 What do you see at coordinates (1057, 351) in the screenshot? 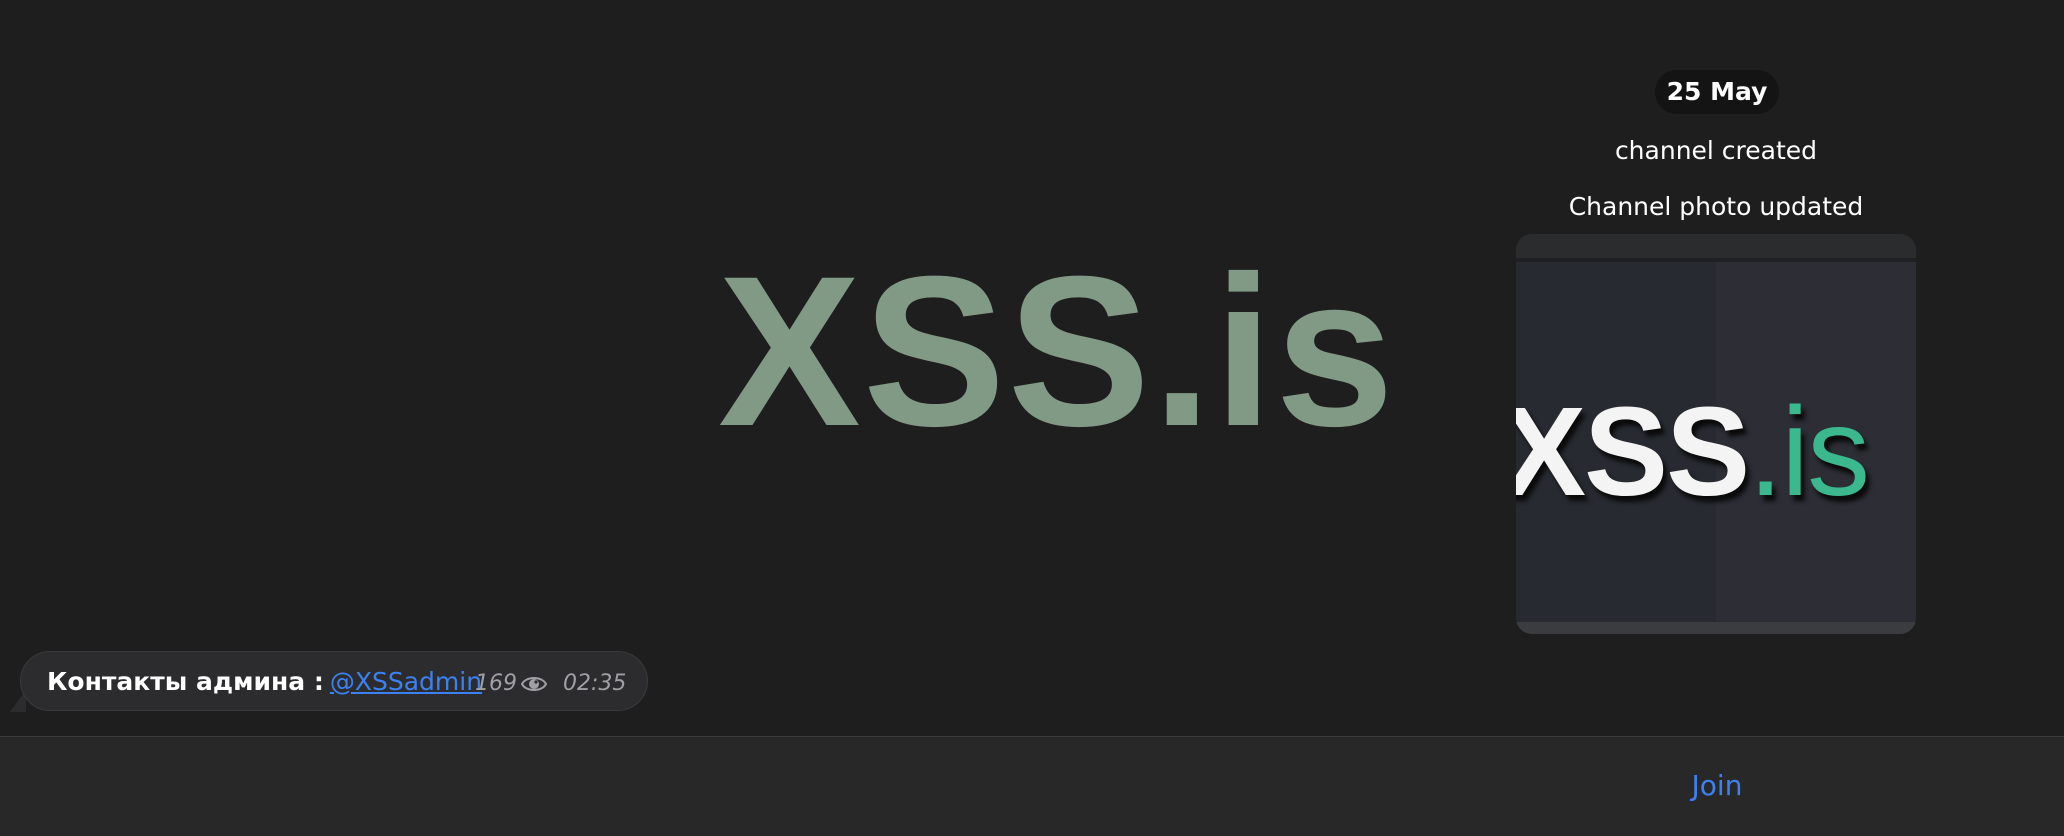
I see `wallpaper-logo: XSS.is` at bounding box center [1057, 351].